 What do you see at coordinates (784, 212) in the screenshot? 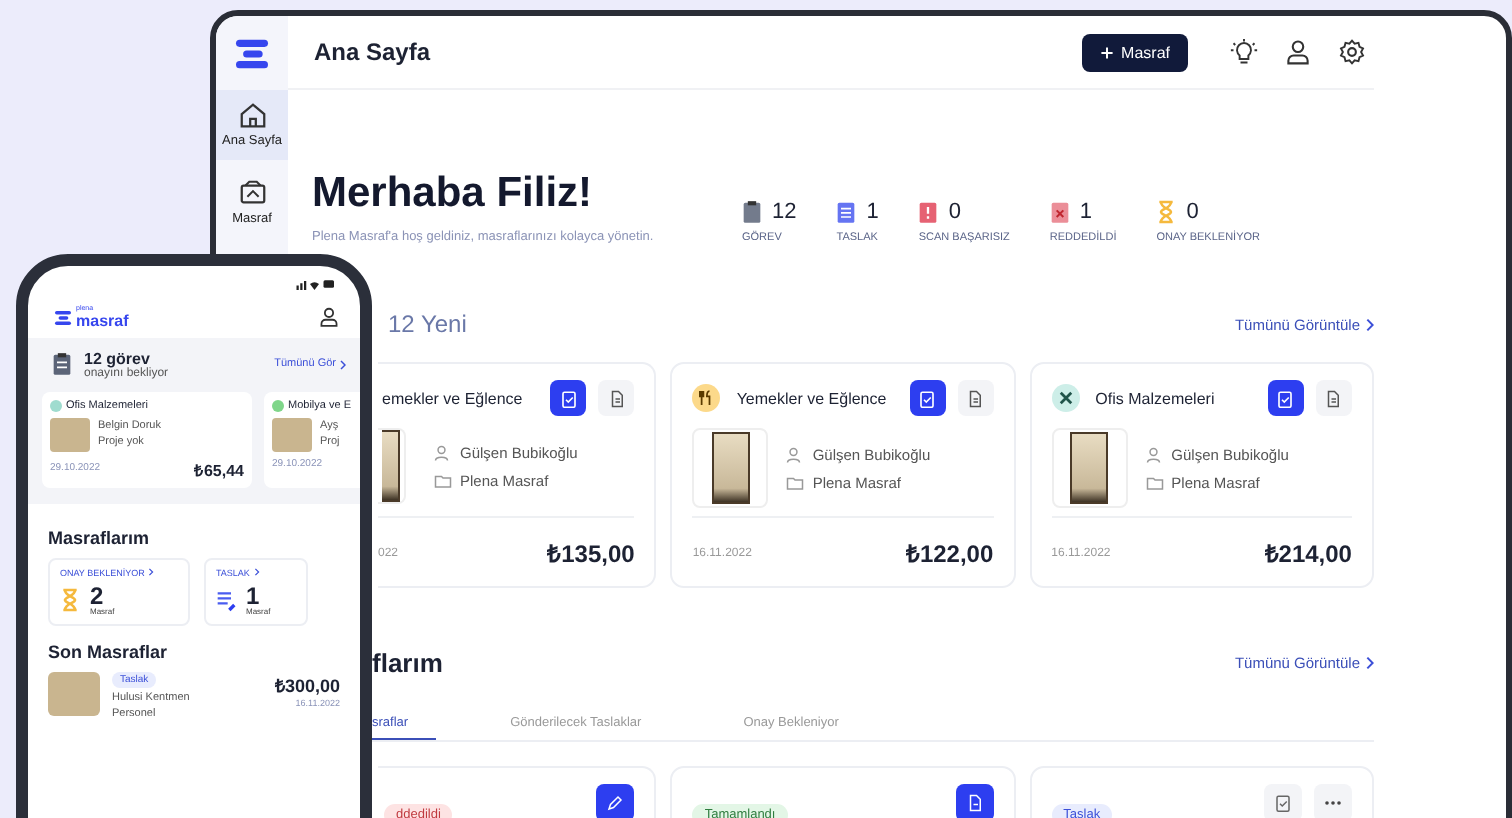
I see `stat-value: 12` at bounding box center [784, 212].